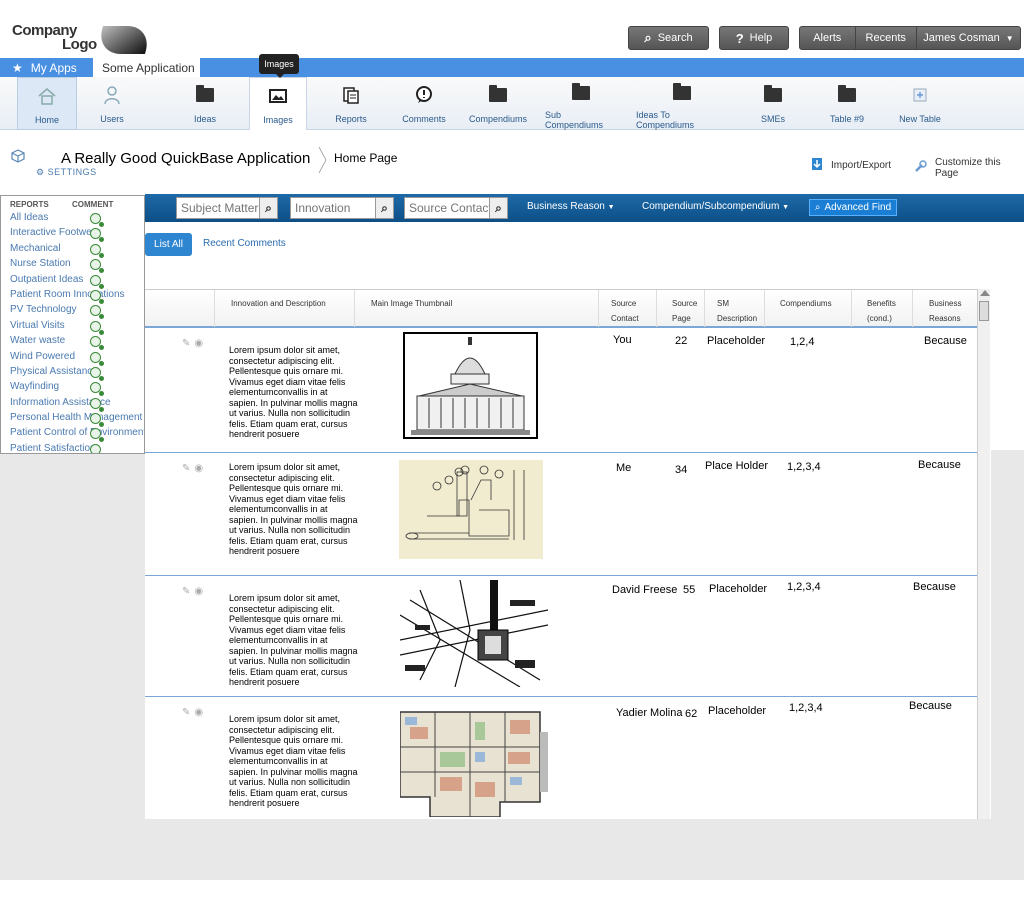 The image size is (1024, 900). What do you see at coordinates (40, 263) in the screenshot?
I see `report-label: Nurse Station` at bounding box center [40, 263].